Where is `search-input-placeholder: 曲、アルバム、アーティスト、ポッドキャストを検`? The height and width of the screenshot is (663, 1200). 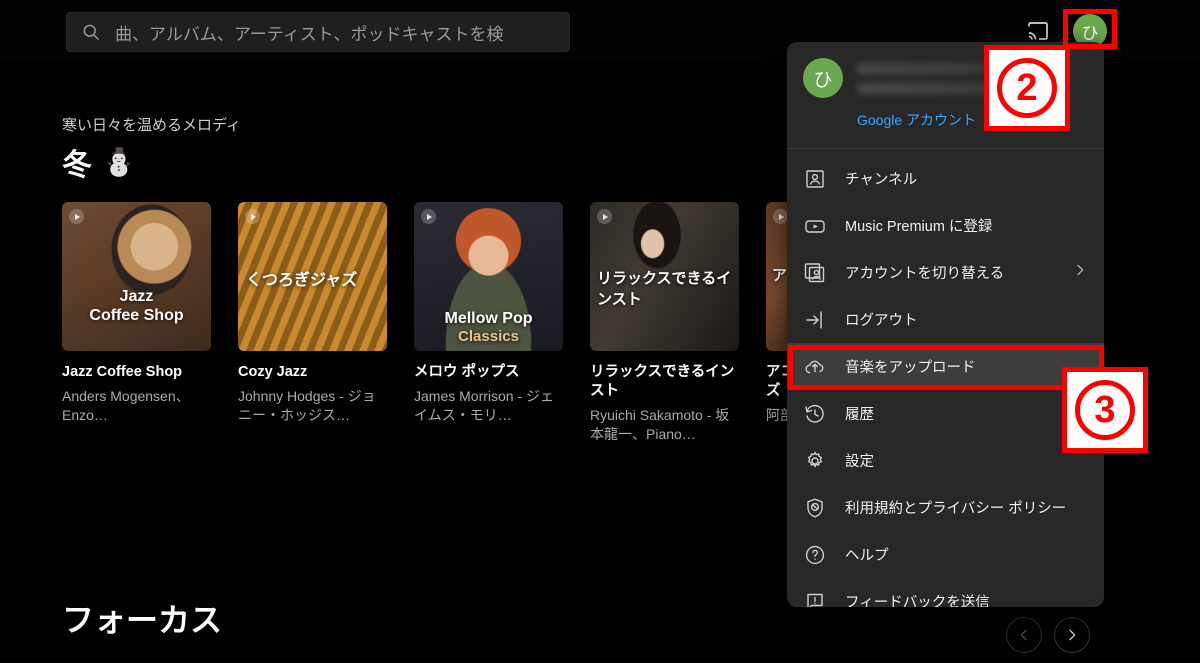 search-input-placeholder: 曲、アルバム、アーティスト、ポッドキャストを検 is located at coordinates (309, 32).